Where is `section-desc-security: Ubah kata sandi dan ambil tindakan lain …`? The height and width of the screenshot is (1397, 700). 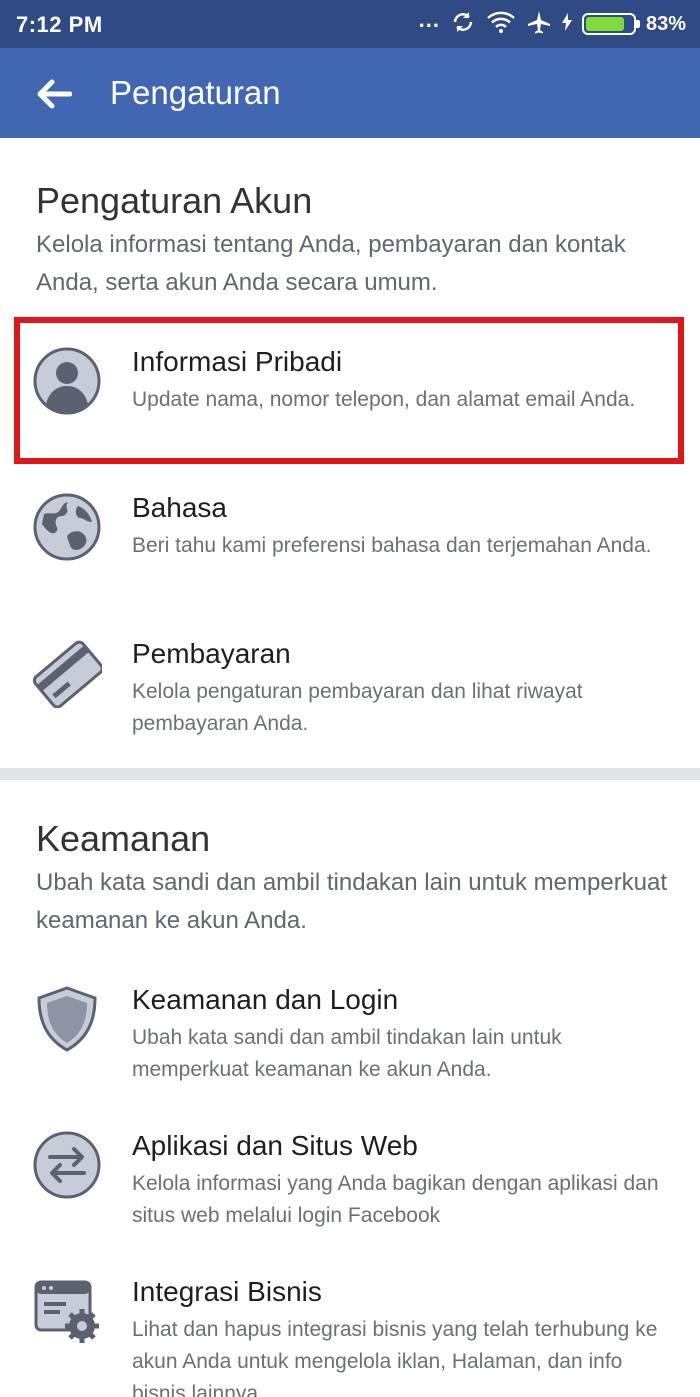
section-desc-security: Ubah kata sandi dan ambil tindakan lain … is located at coordinates (352, 901).